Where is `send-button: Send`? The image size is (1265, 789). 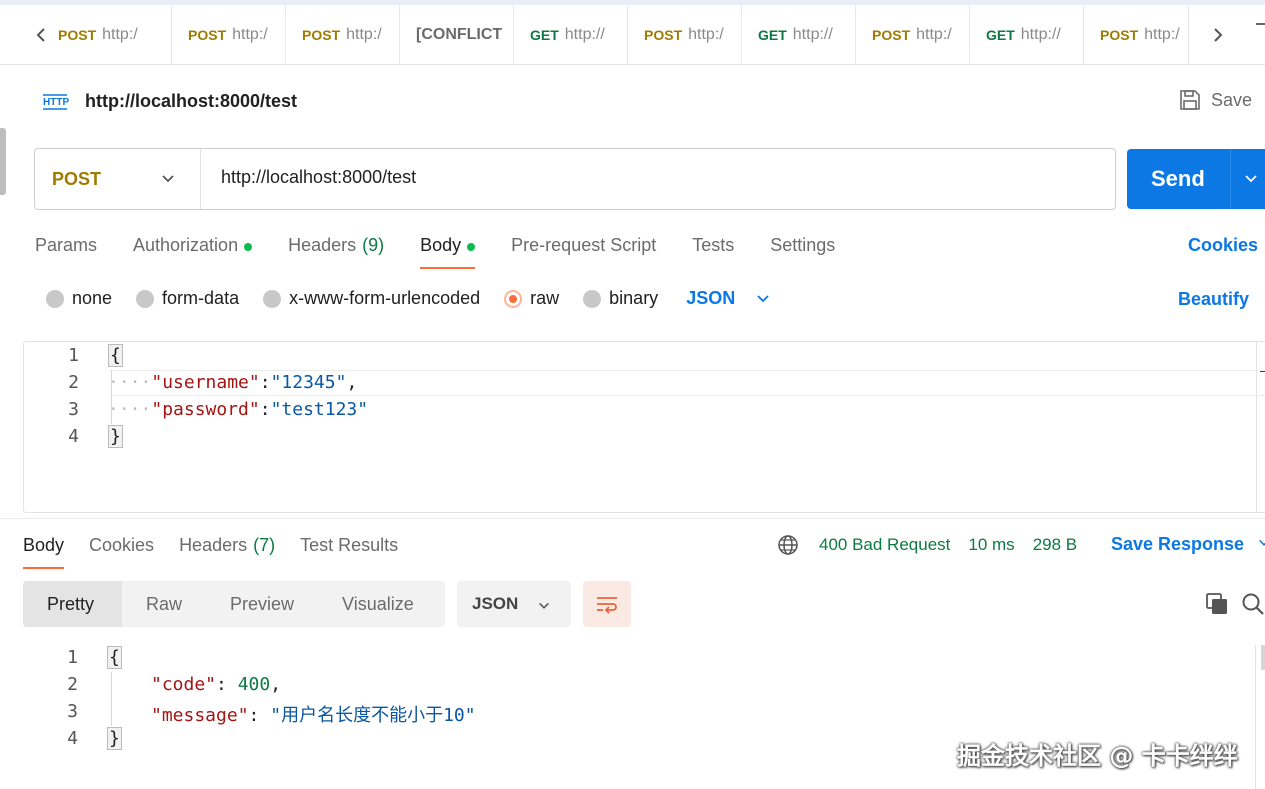
send-button: Send is located at coordinates (1196, 179).